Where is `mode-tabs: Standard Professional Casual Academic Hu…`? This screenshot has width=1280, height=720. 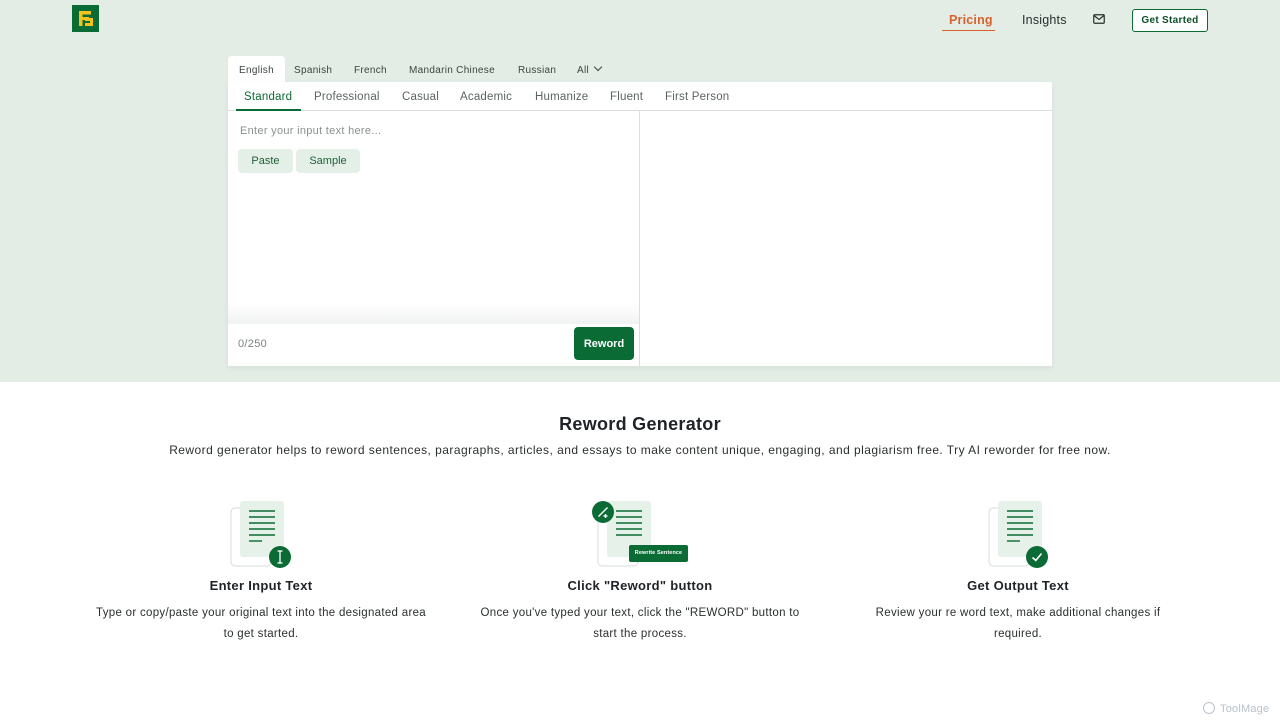 mode-tabs: Standard Professional Casual Academic Hu… is located at coordinates (640, 96).